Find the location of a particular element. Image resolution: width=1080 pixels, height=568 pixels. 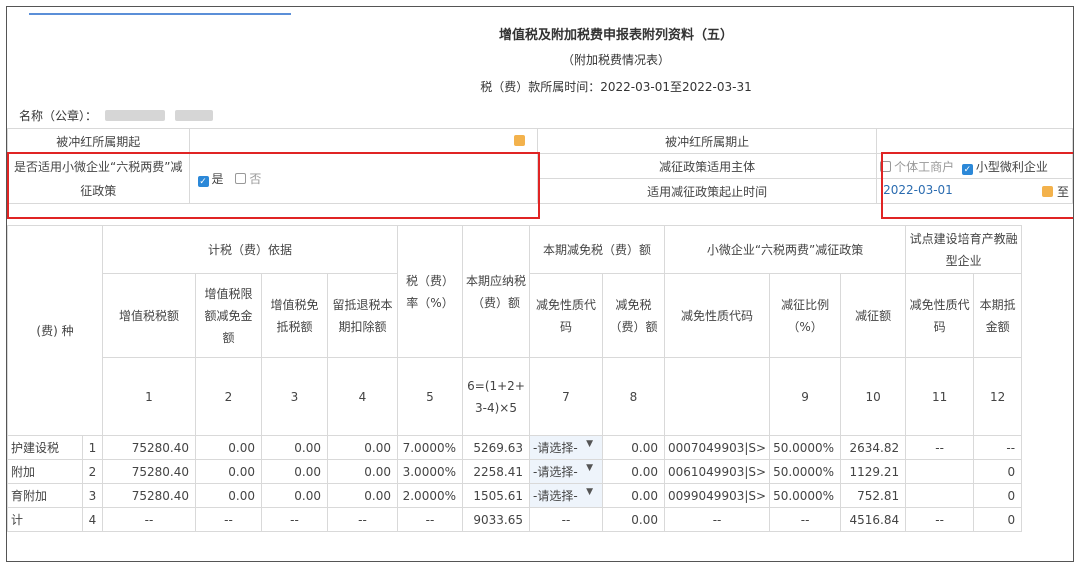

cell-relief-code: -- is located at coordinates (566, 519).